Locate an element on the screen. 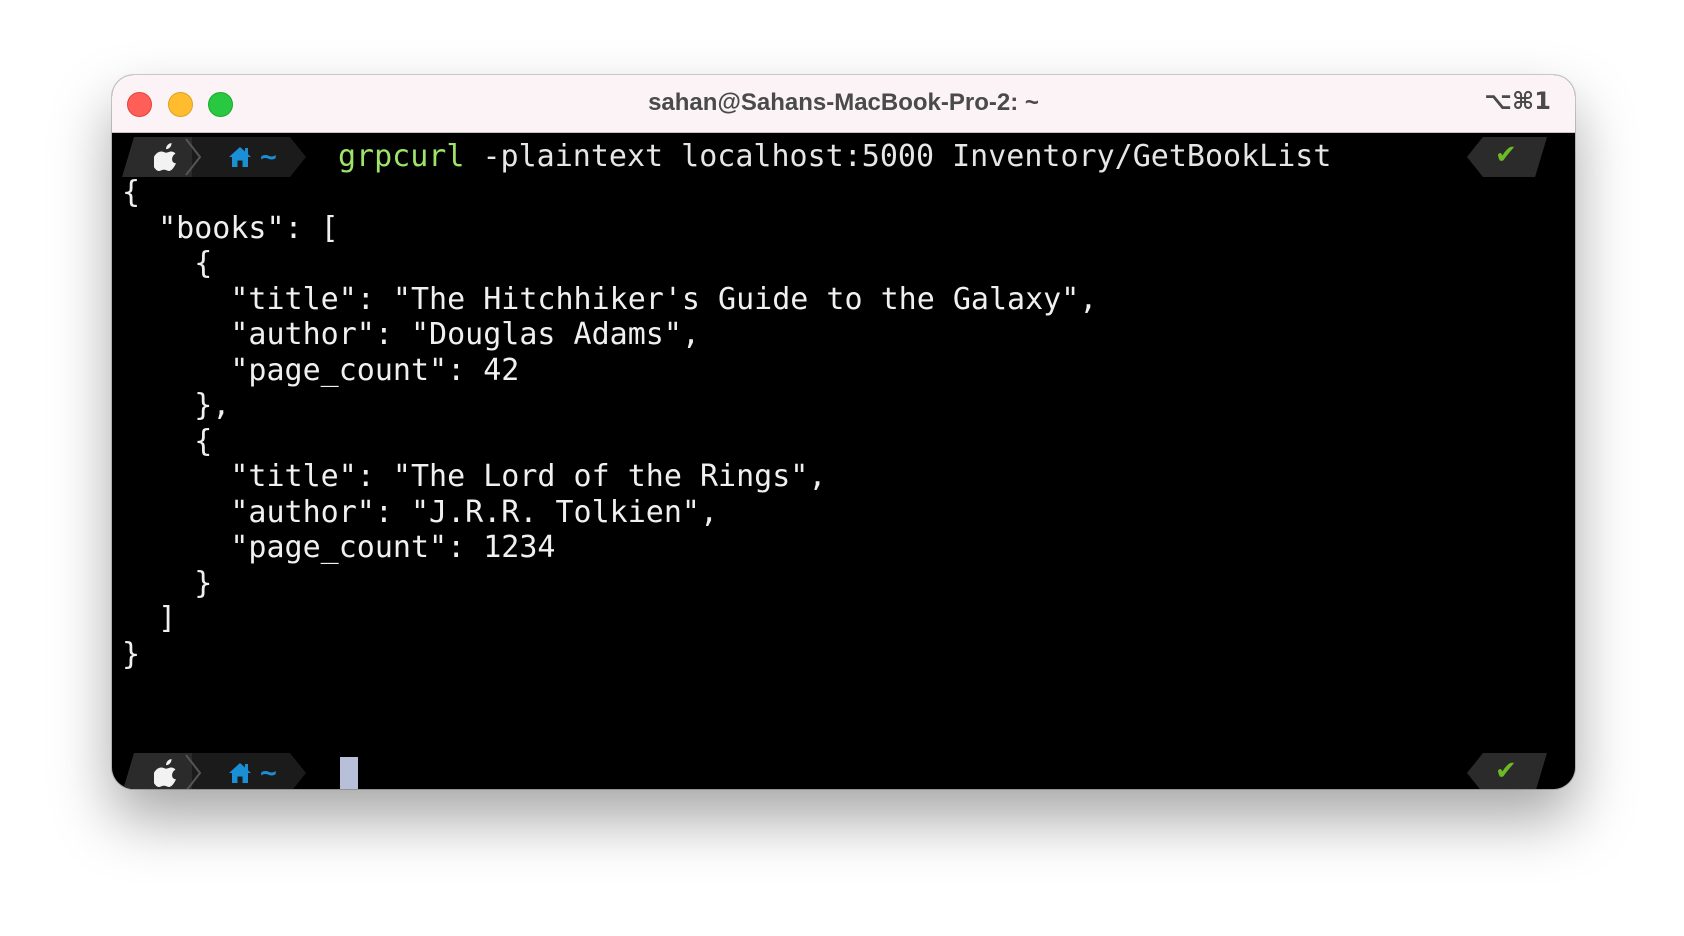 This screenshot has width=1684, height=936. output-line: "author": "J.R.R. Tolkien", is located at coordinates (420, 512).